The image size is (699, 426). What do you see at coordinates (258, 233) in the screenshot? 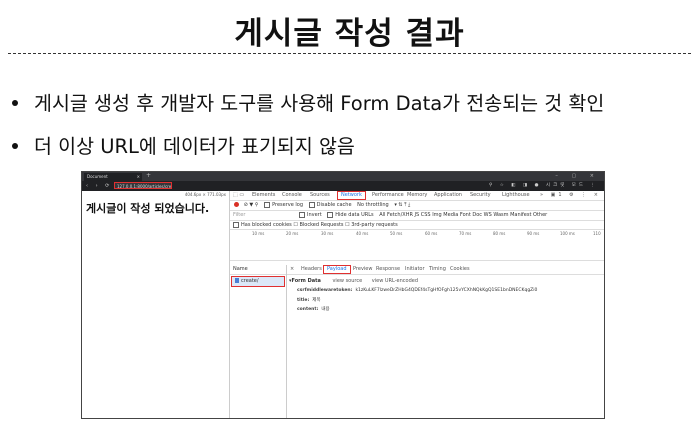
I see `timeline-tick: 10 ms` at bounding box center [258, 233].